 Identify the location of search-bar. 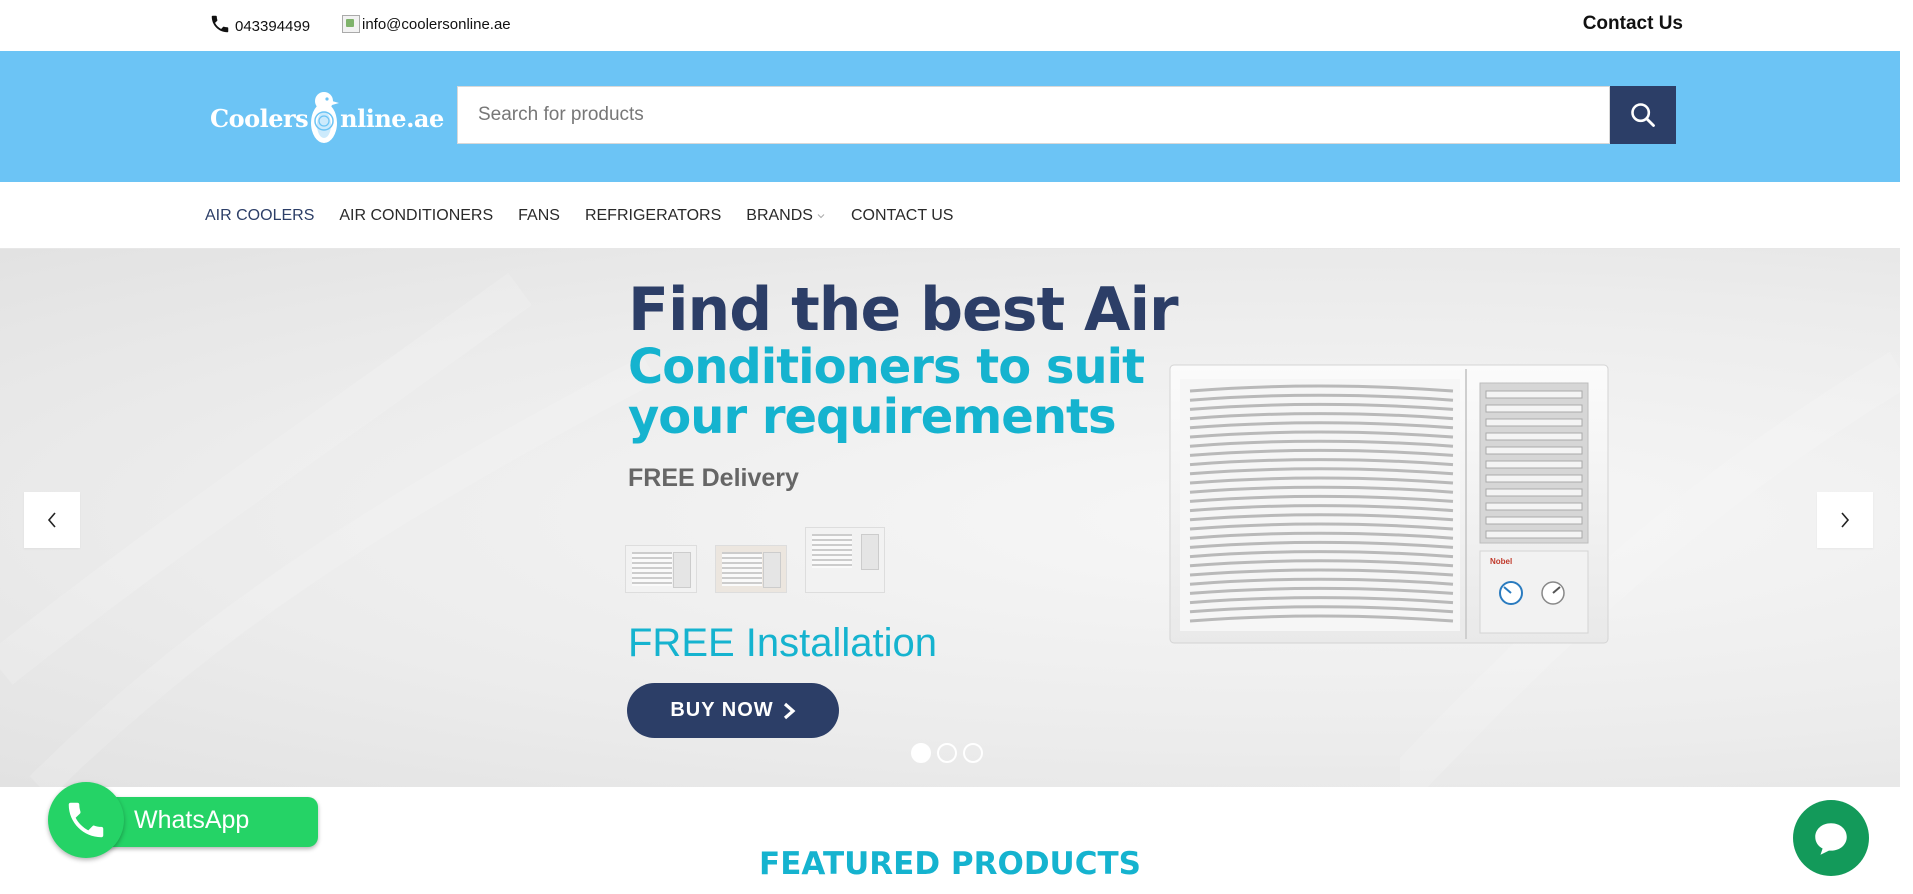
(1066, 115).